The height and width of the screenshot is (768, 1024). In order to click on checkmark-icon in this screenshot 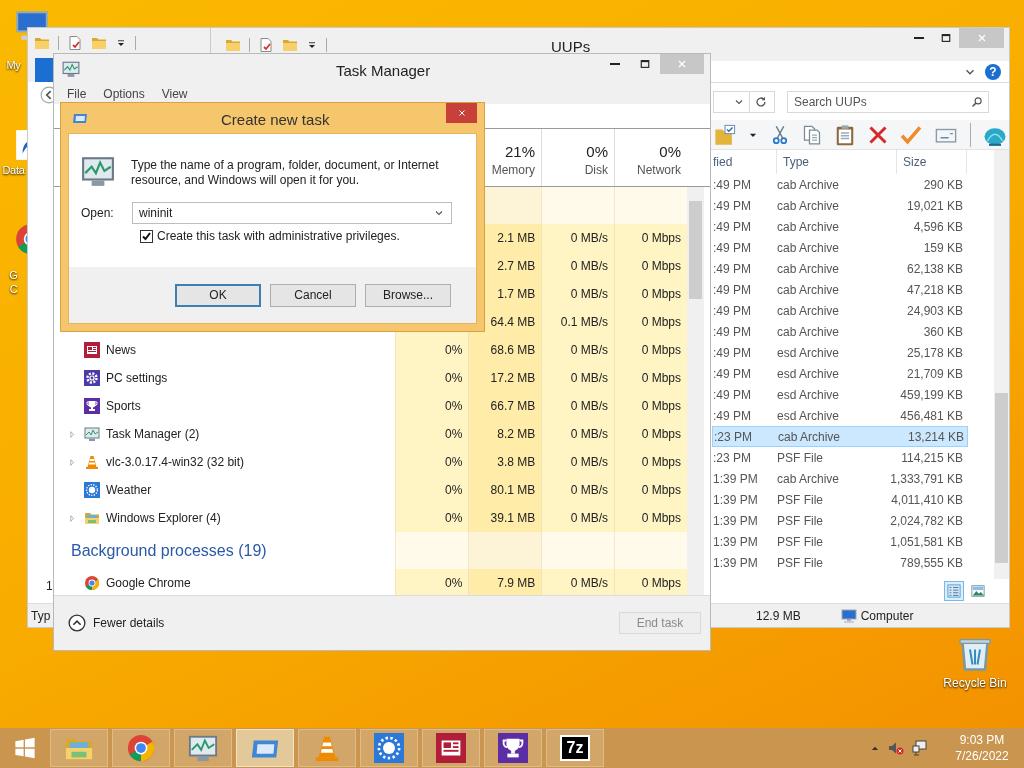, I will do `click(911, 134)`.